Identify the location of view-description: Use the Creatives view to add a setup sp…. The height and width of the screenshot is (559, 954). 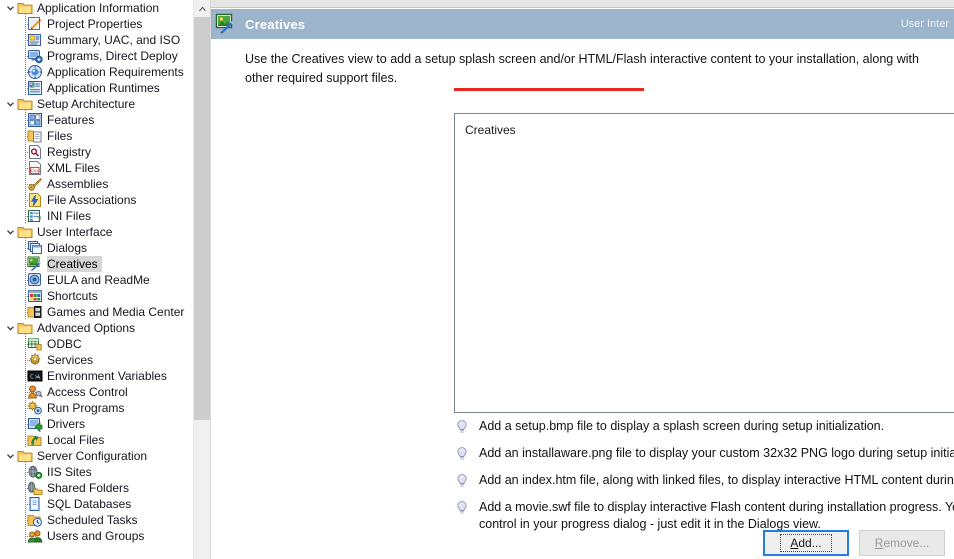
(582, 68).